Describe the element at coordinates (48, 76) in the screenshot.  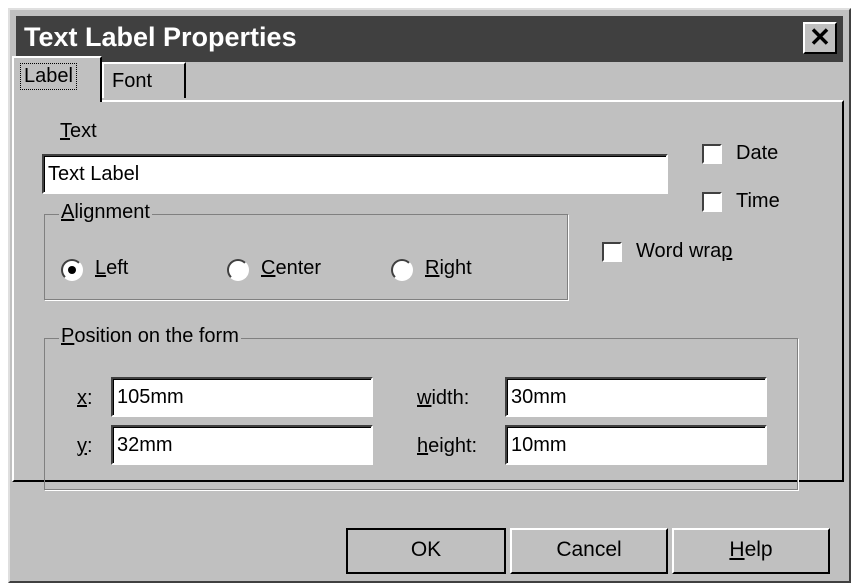
I see `tab-label-text: Label` at that location.